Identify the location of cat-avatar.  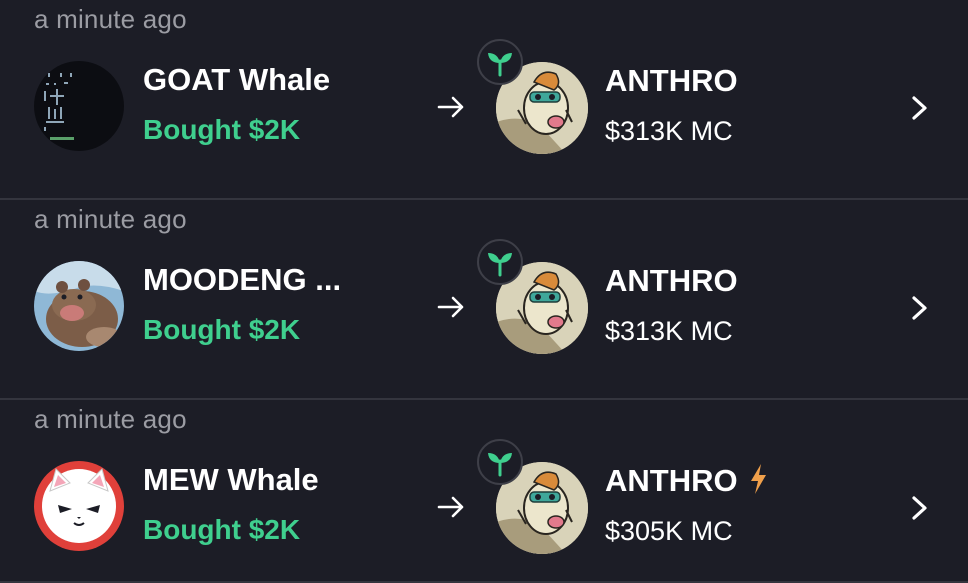
(79, 506).